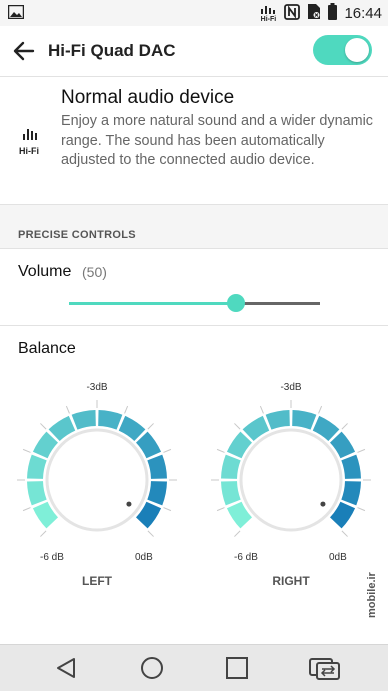  I want to click on hifi-mode-icon: Hi-Fi, so click(31, 141).